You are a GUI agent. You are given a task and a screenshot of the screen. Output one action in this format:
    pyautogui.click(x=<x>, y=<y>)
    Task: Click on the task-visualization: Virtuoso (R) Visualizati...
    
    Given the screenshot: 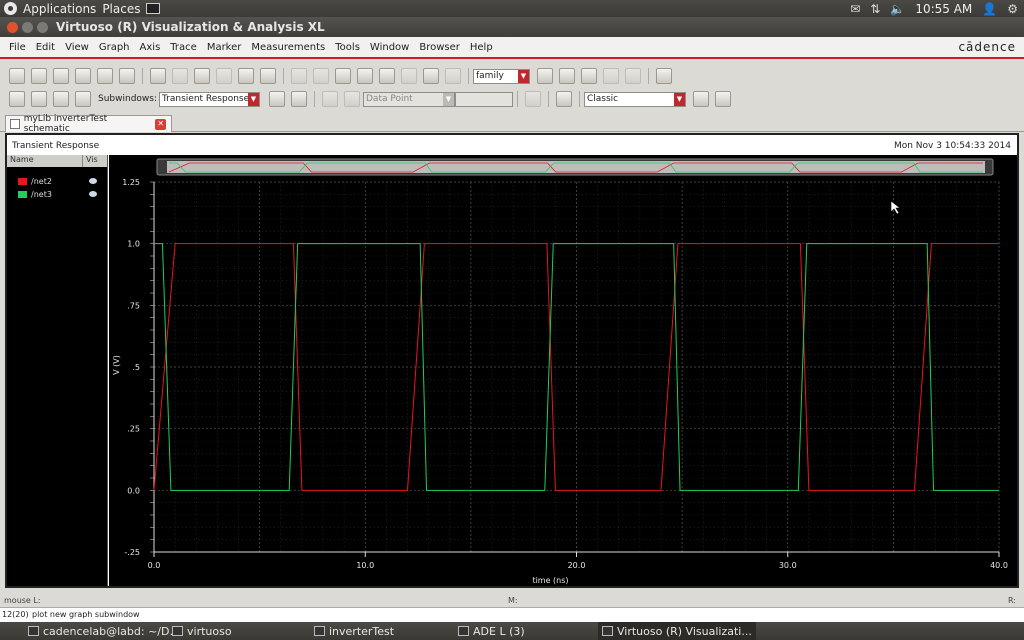 What is the action you would take?
    pyautogui.click(x=677, y=631)
    